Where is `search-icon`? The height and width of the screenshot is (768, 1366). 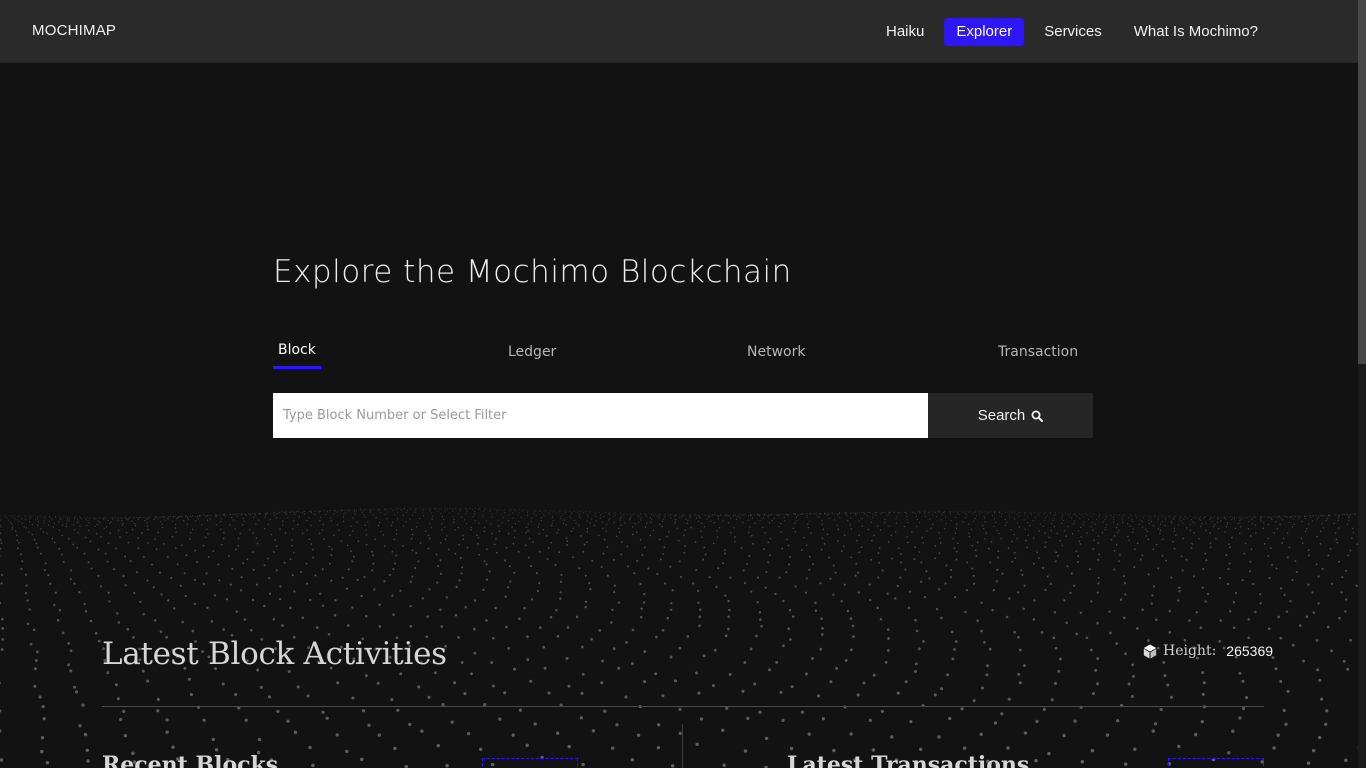
search-icon is located at coordinates (1037, 416).